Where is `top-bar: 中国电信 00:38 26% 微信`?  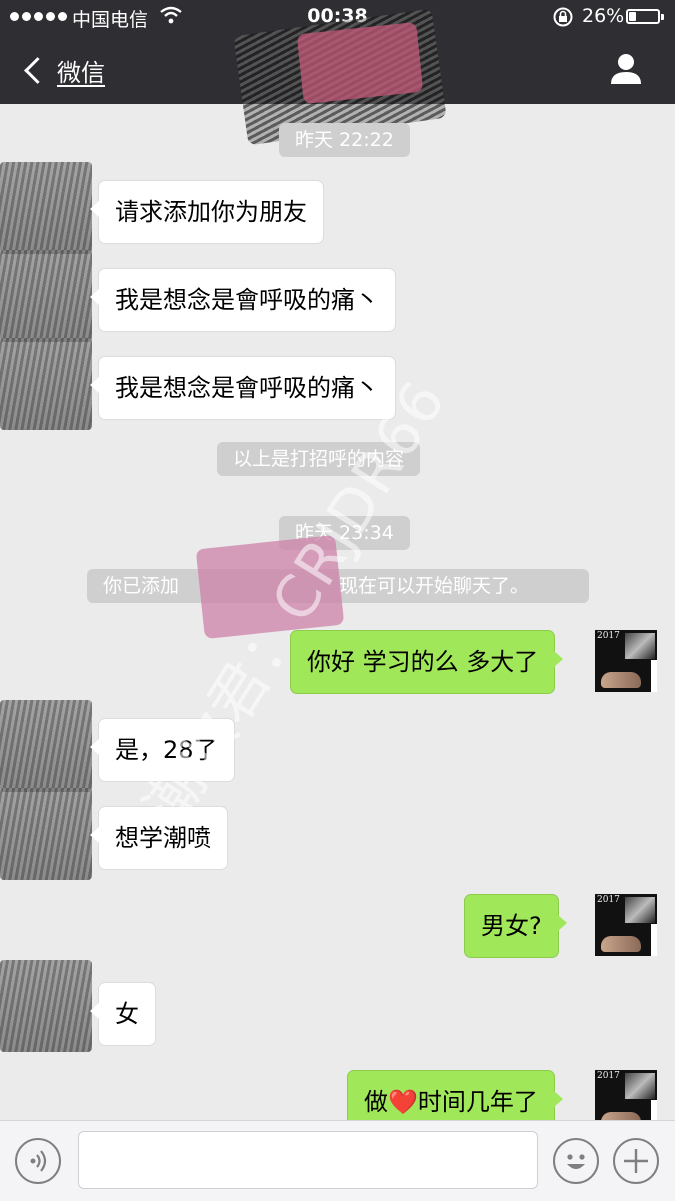
top-bar: 中国电信 00:38 26% 微信 is located at coordinates (337, 73).